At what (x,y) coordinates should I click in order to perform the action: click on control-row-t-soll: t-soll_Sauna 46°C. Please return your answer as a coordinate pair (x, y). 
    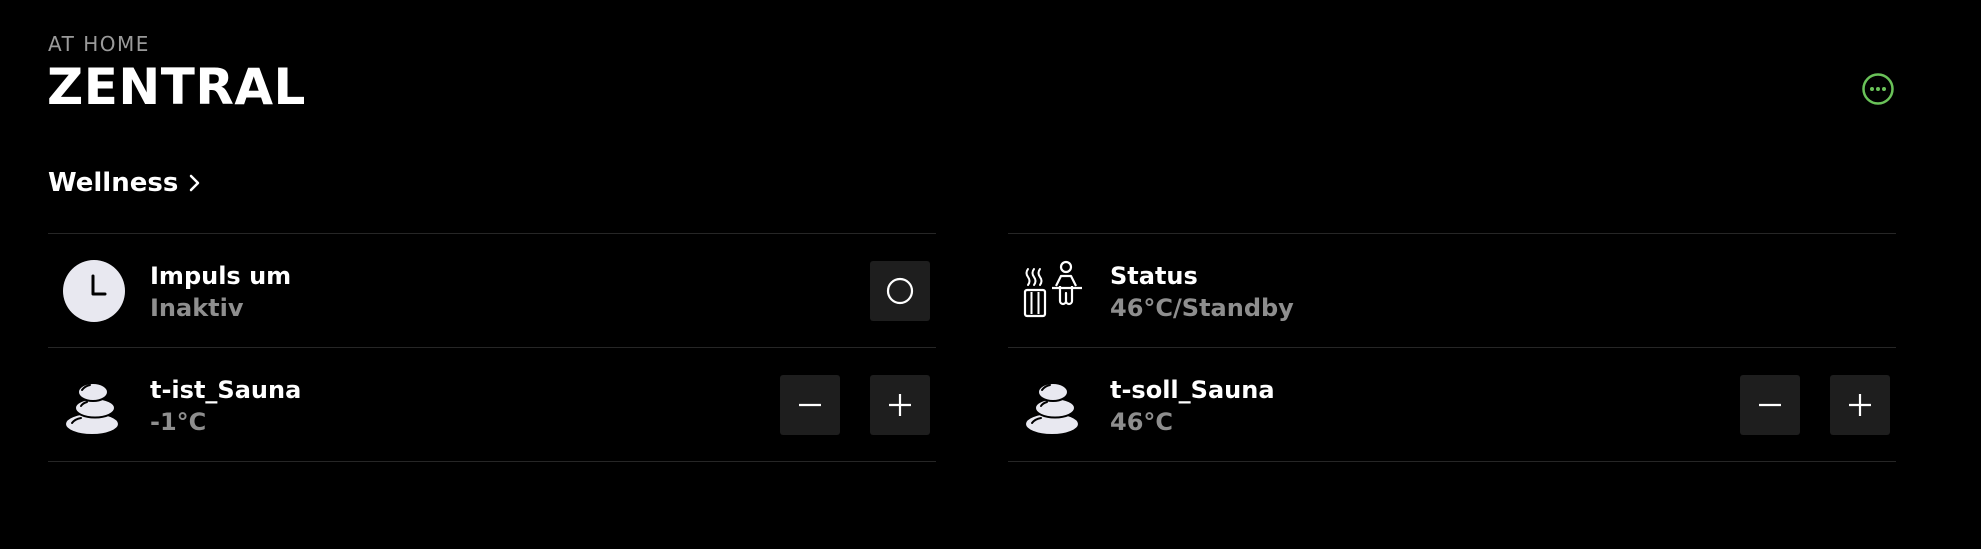
    Looking at the image, I should click on (1452, 404).